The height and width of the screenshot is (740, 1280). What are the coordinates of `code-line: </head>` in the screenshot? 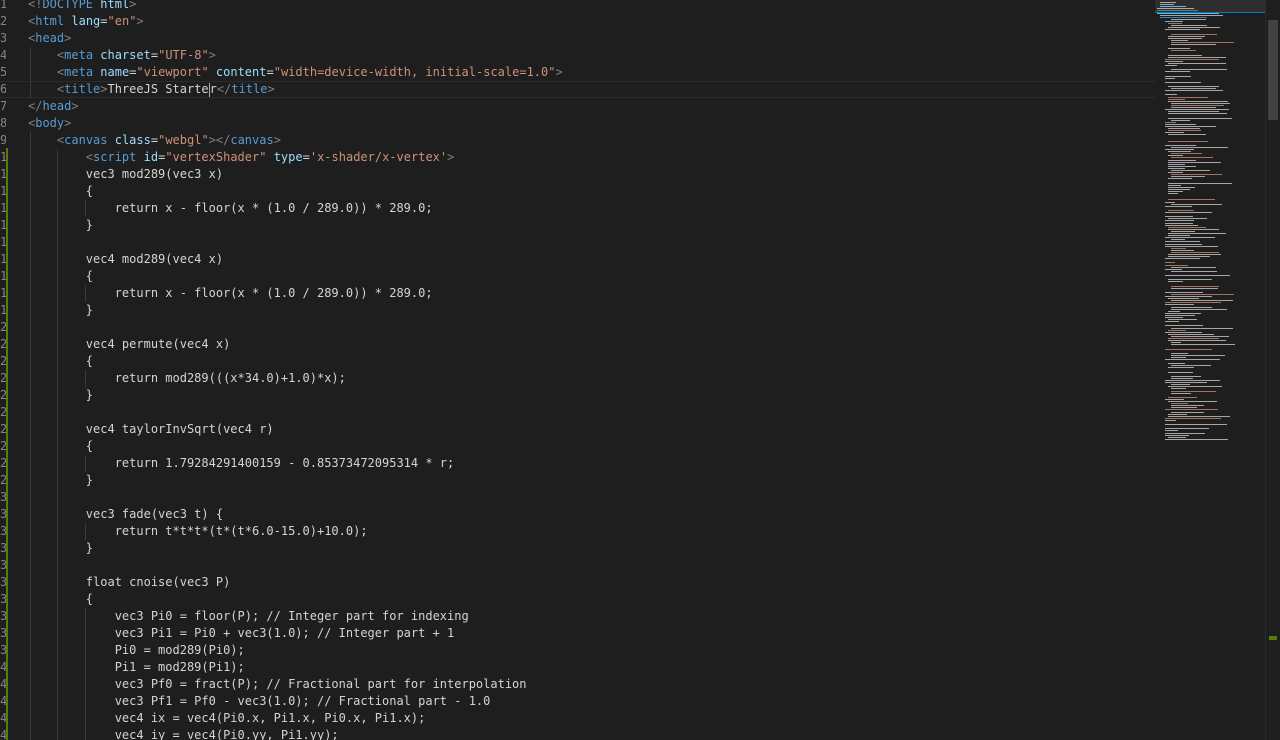 It's located at (53, 106).